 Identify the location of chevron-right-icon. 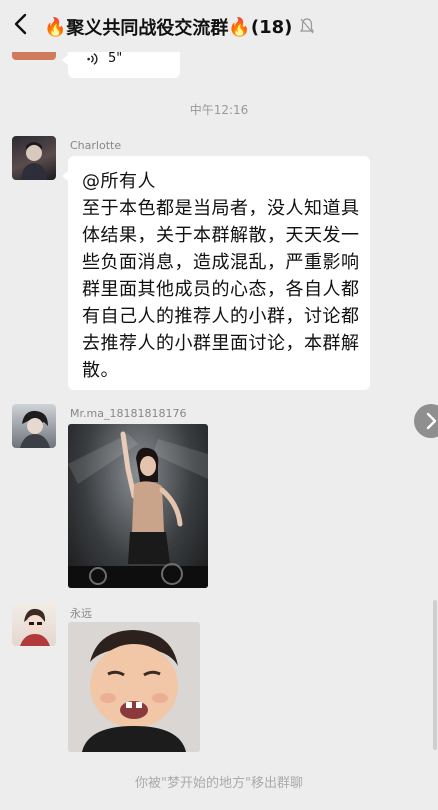
(431, 421).